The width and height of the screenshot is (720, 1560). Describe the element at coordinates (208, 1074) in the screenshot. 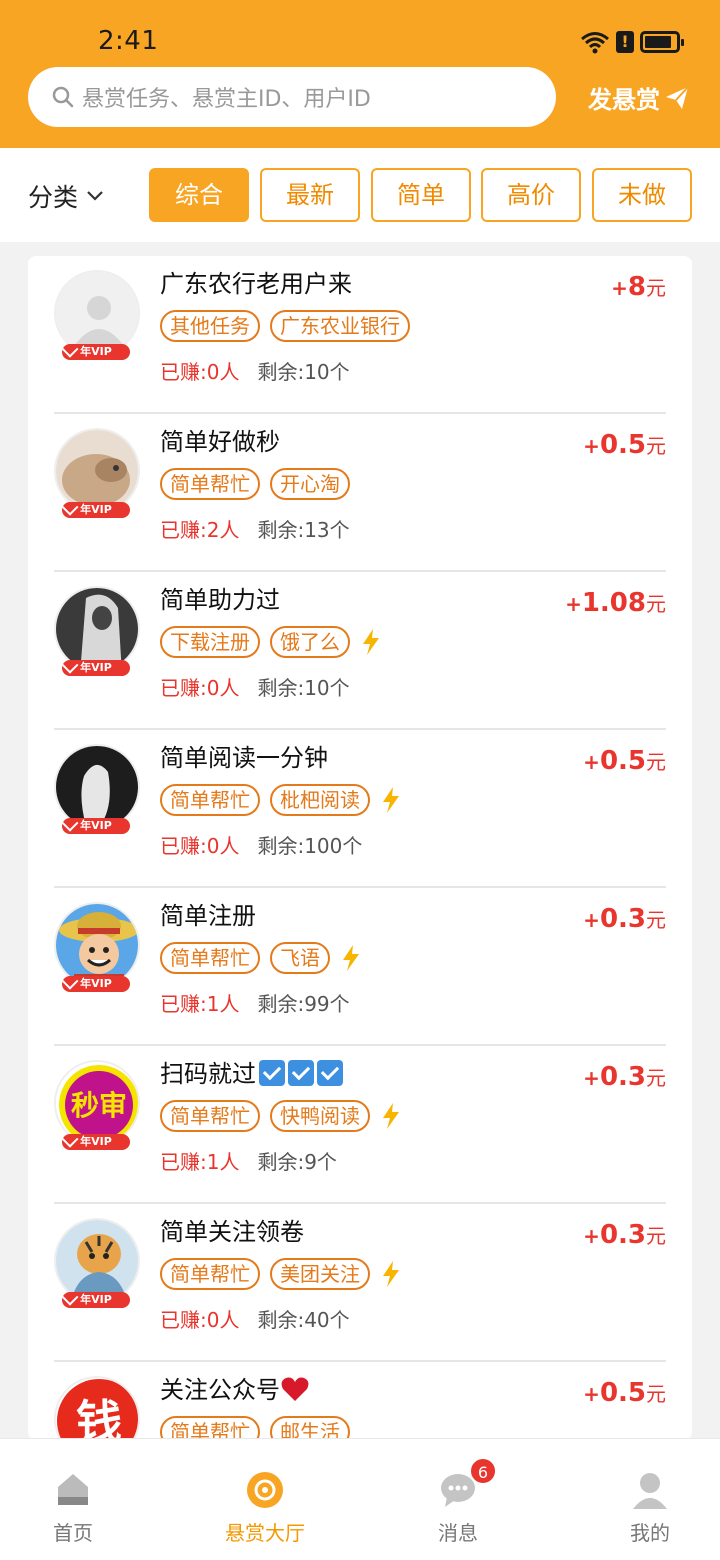

I see `task-title-text: 扫码就过` at that location.